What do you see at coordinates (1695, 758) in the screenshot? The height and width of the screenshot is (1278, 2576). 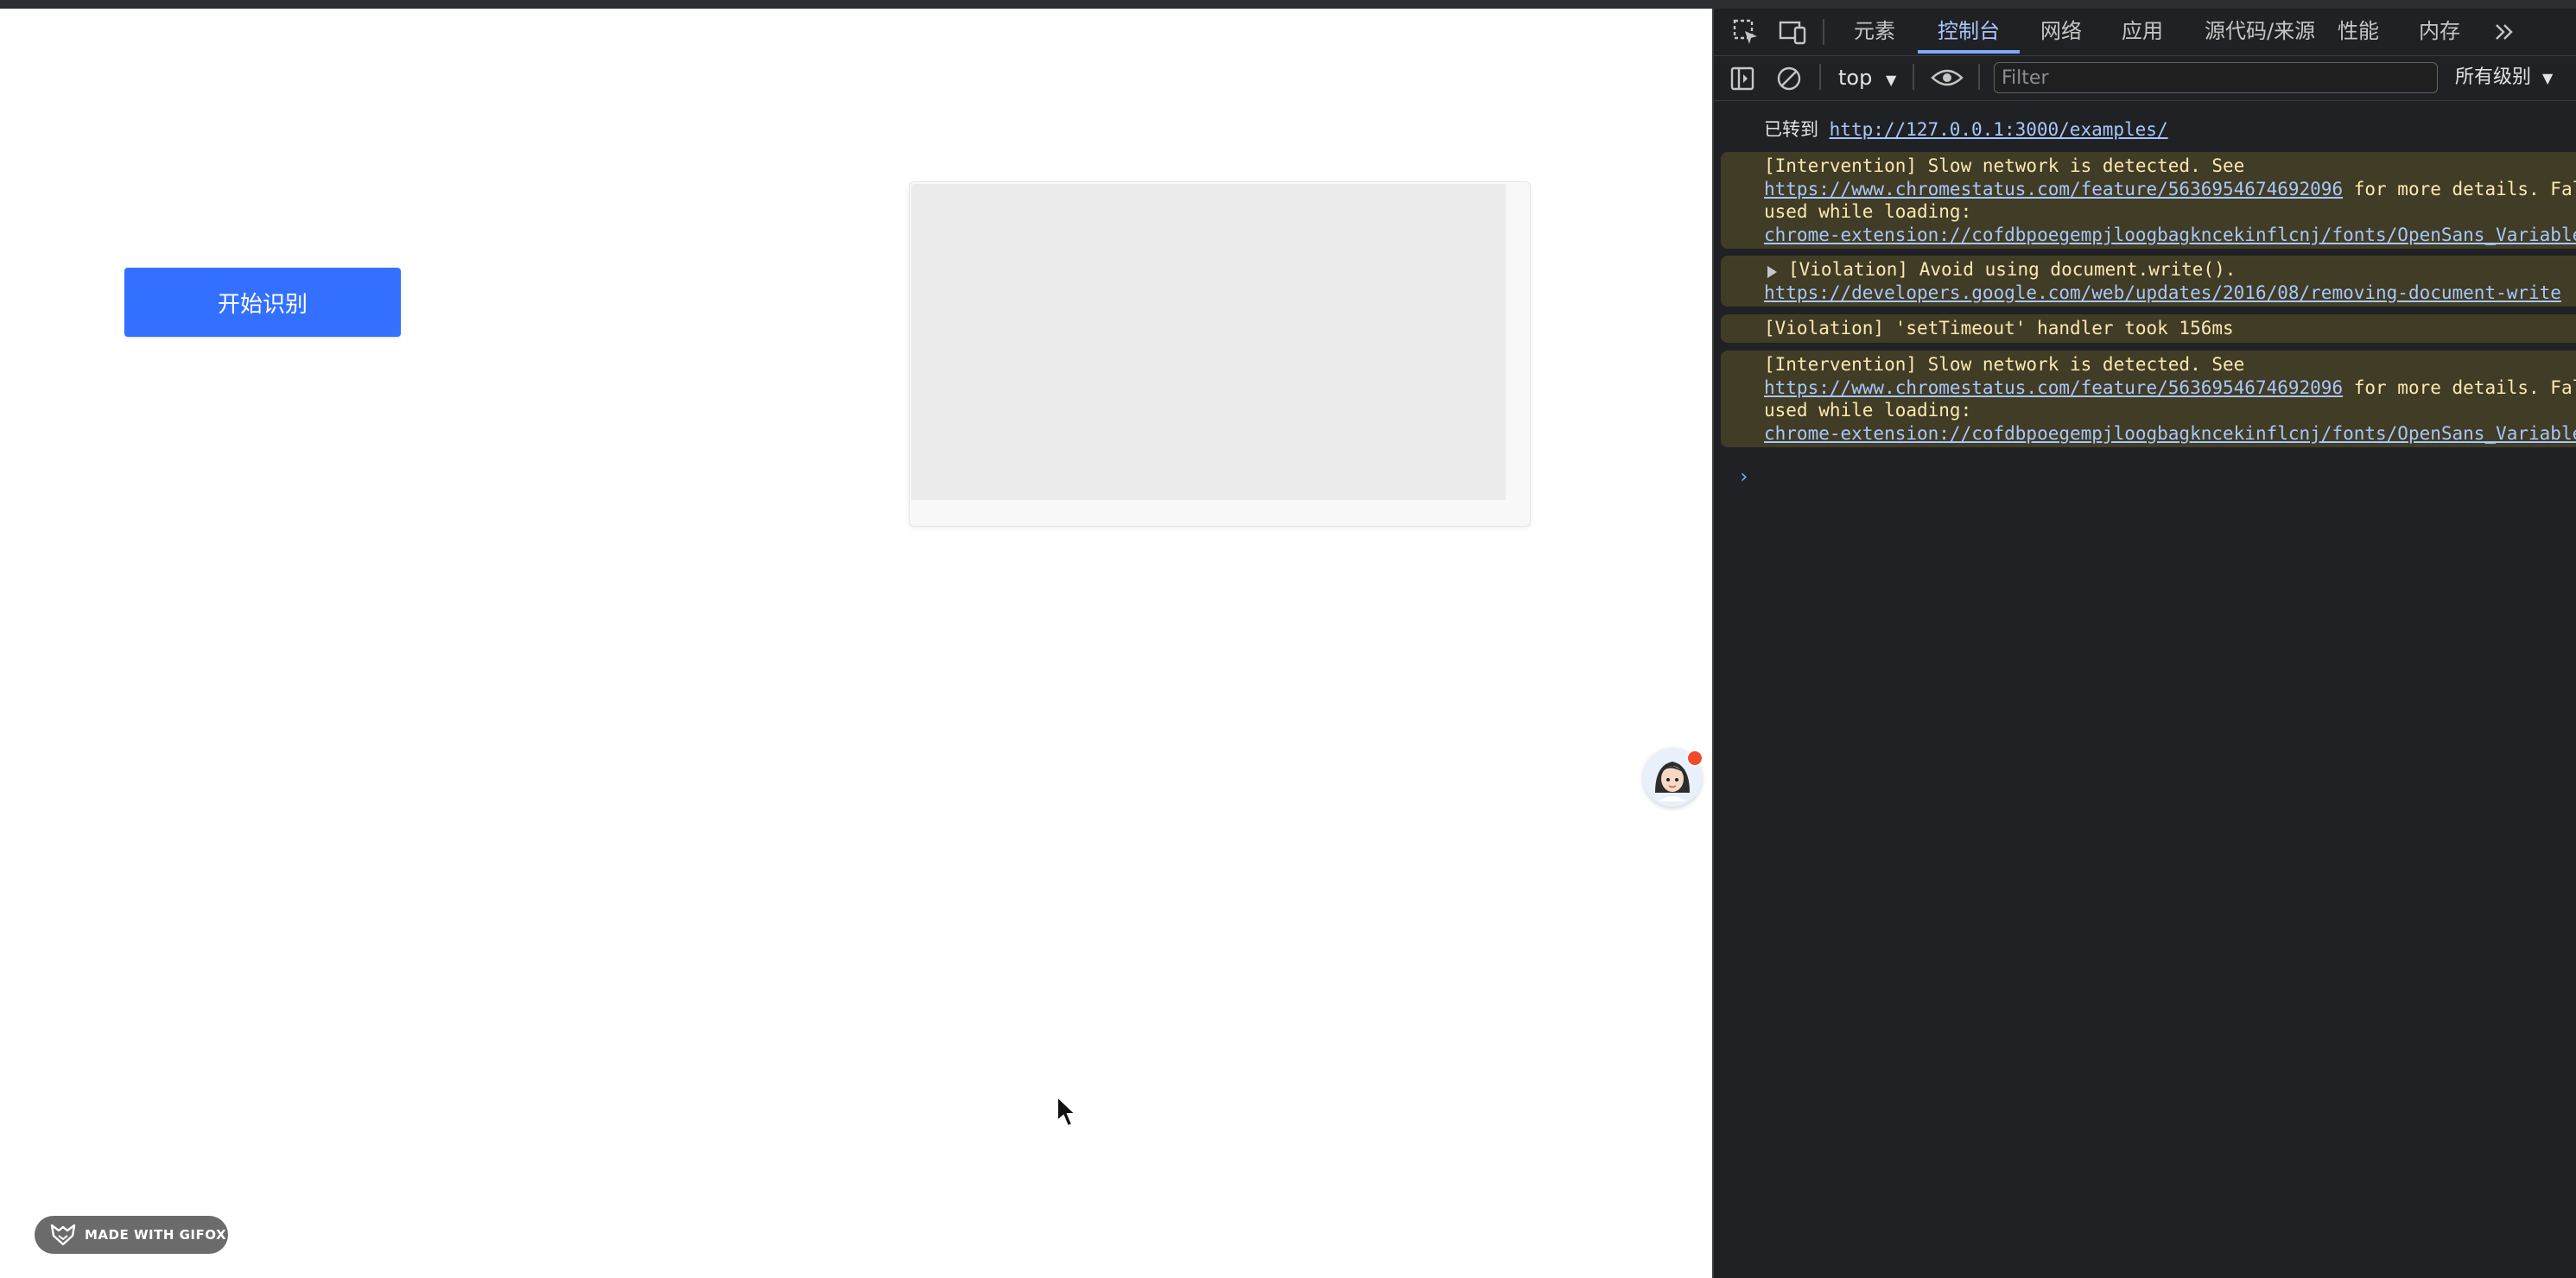 I see `notification-dot` at bounding box center [1695, 758].